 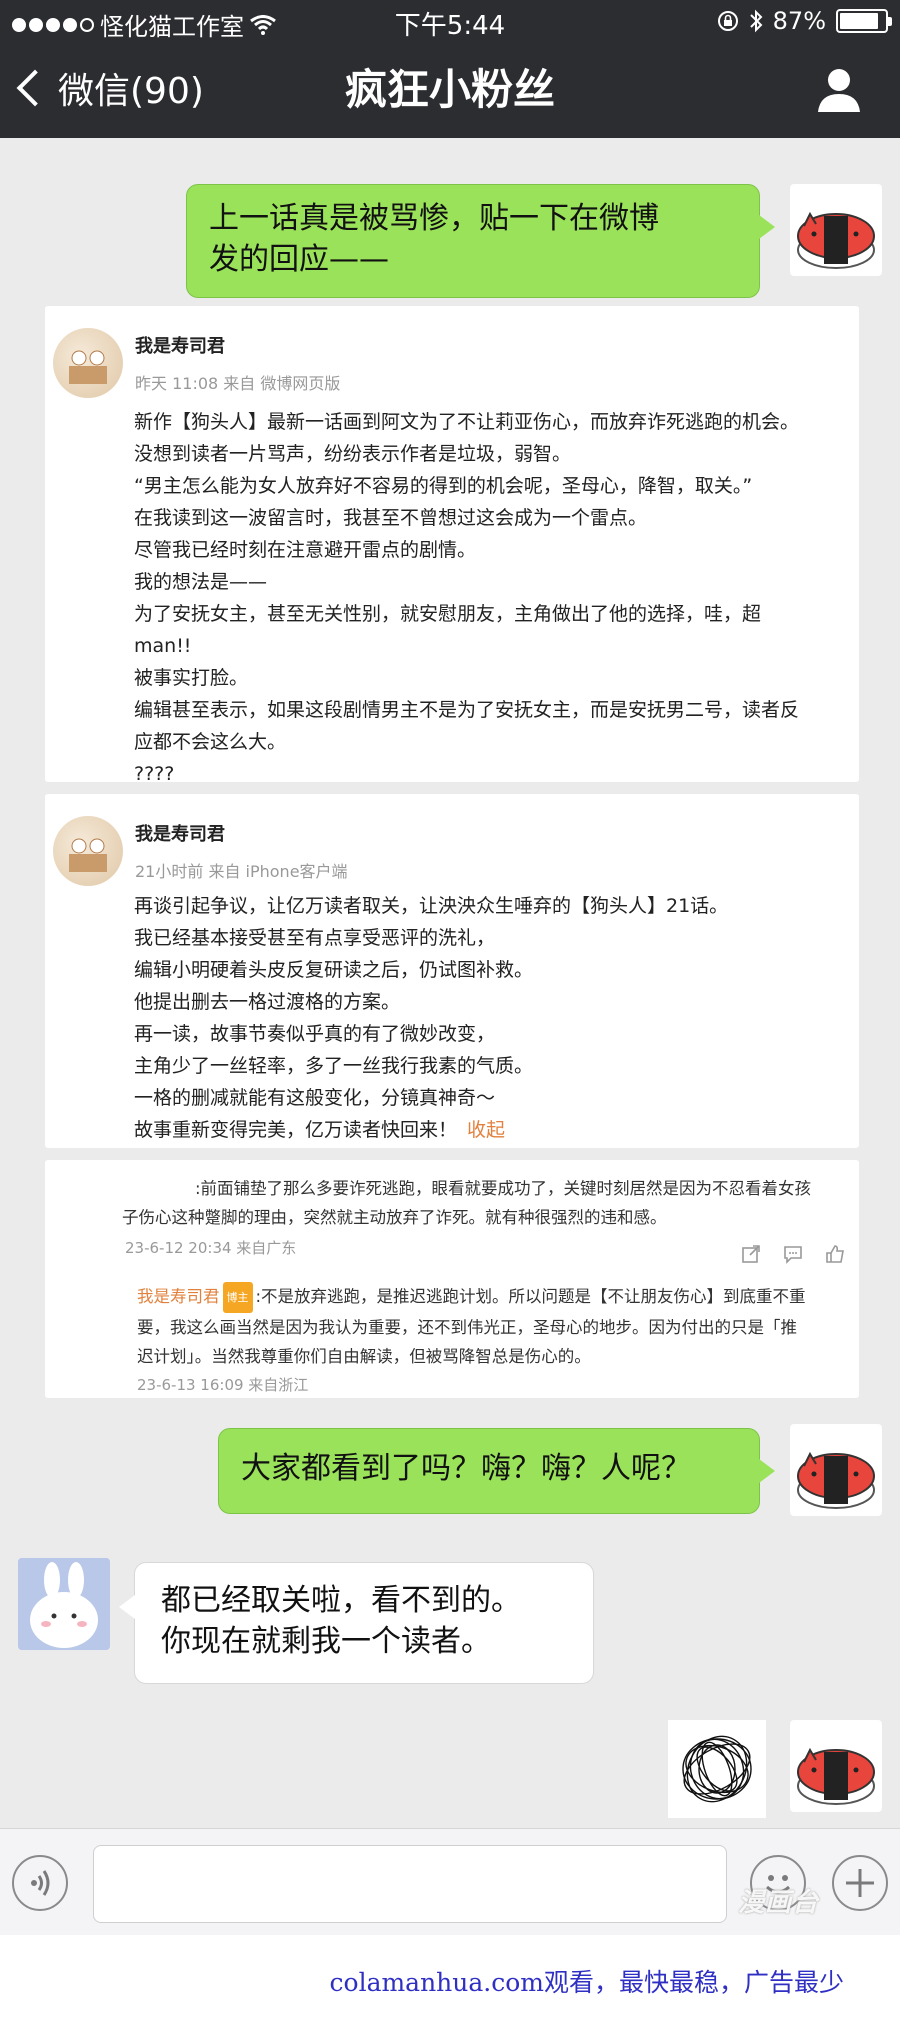 What do you see at coordinates (237, 1297) in the screenshot?
I see `blogger-badge: 博主` at bounding box center [237, 1297].